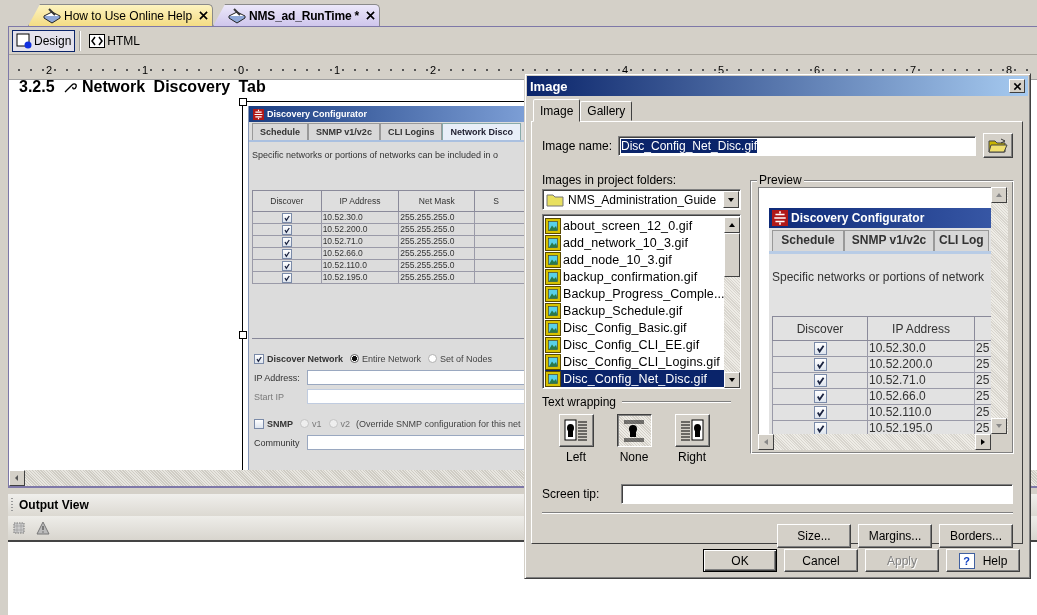 The image size is (1037, 615). What do you see at coordinates (641, 199) in the screenshot?
I see `folder-dropdown: NMS_Administration_Guide` at bounding box center [641, 199].